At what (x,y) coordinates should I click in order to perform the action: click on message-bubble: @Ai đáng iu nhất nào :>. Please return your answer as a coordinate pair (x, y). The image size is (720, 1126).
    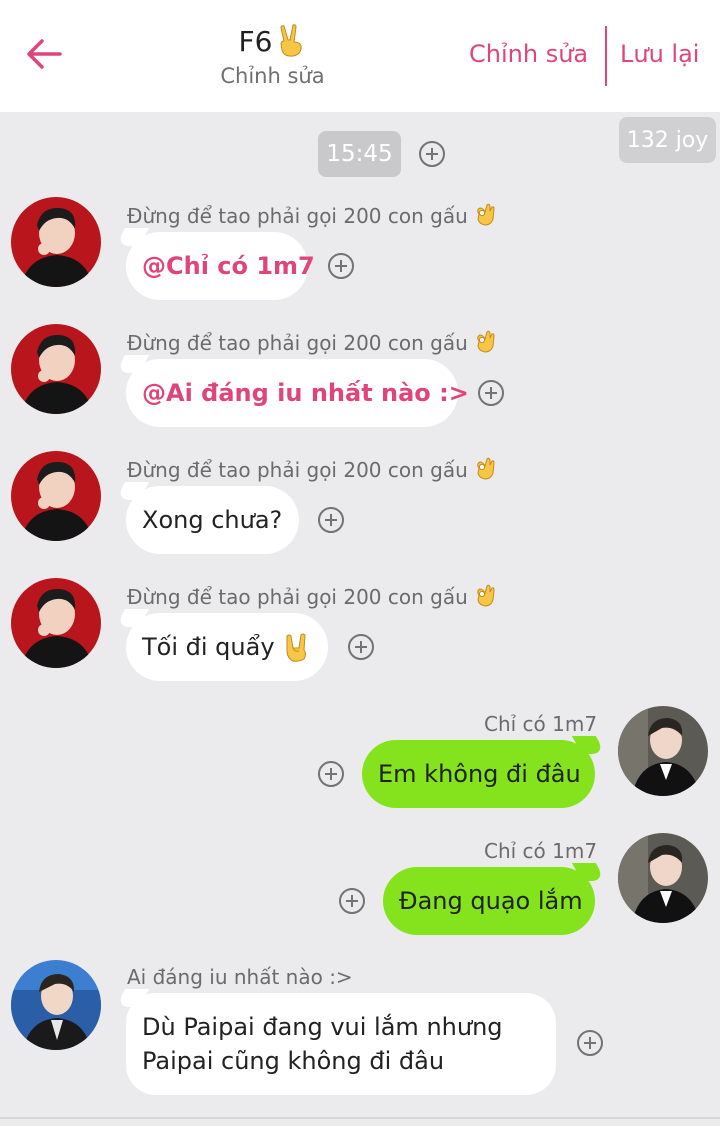
    Looking at the image, I should click on (297, 393).